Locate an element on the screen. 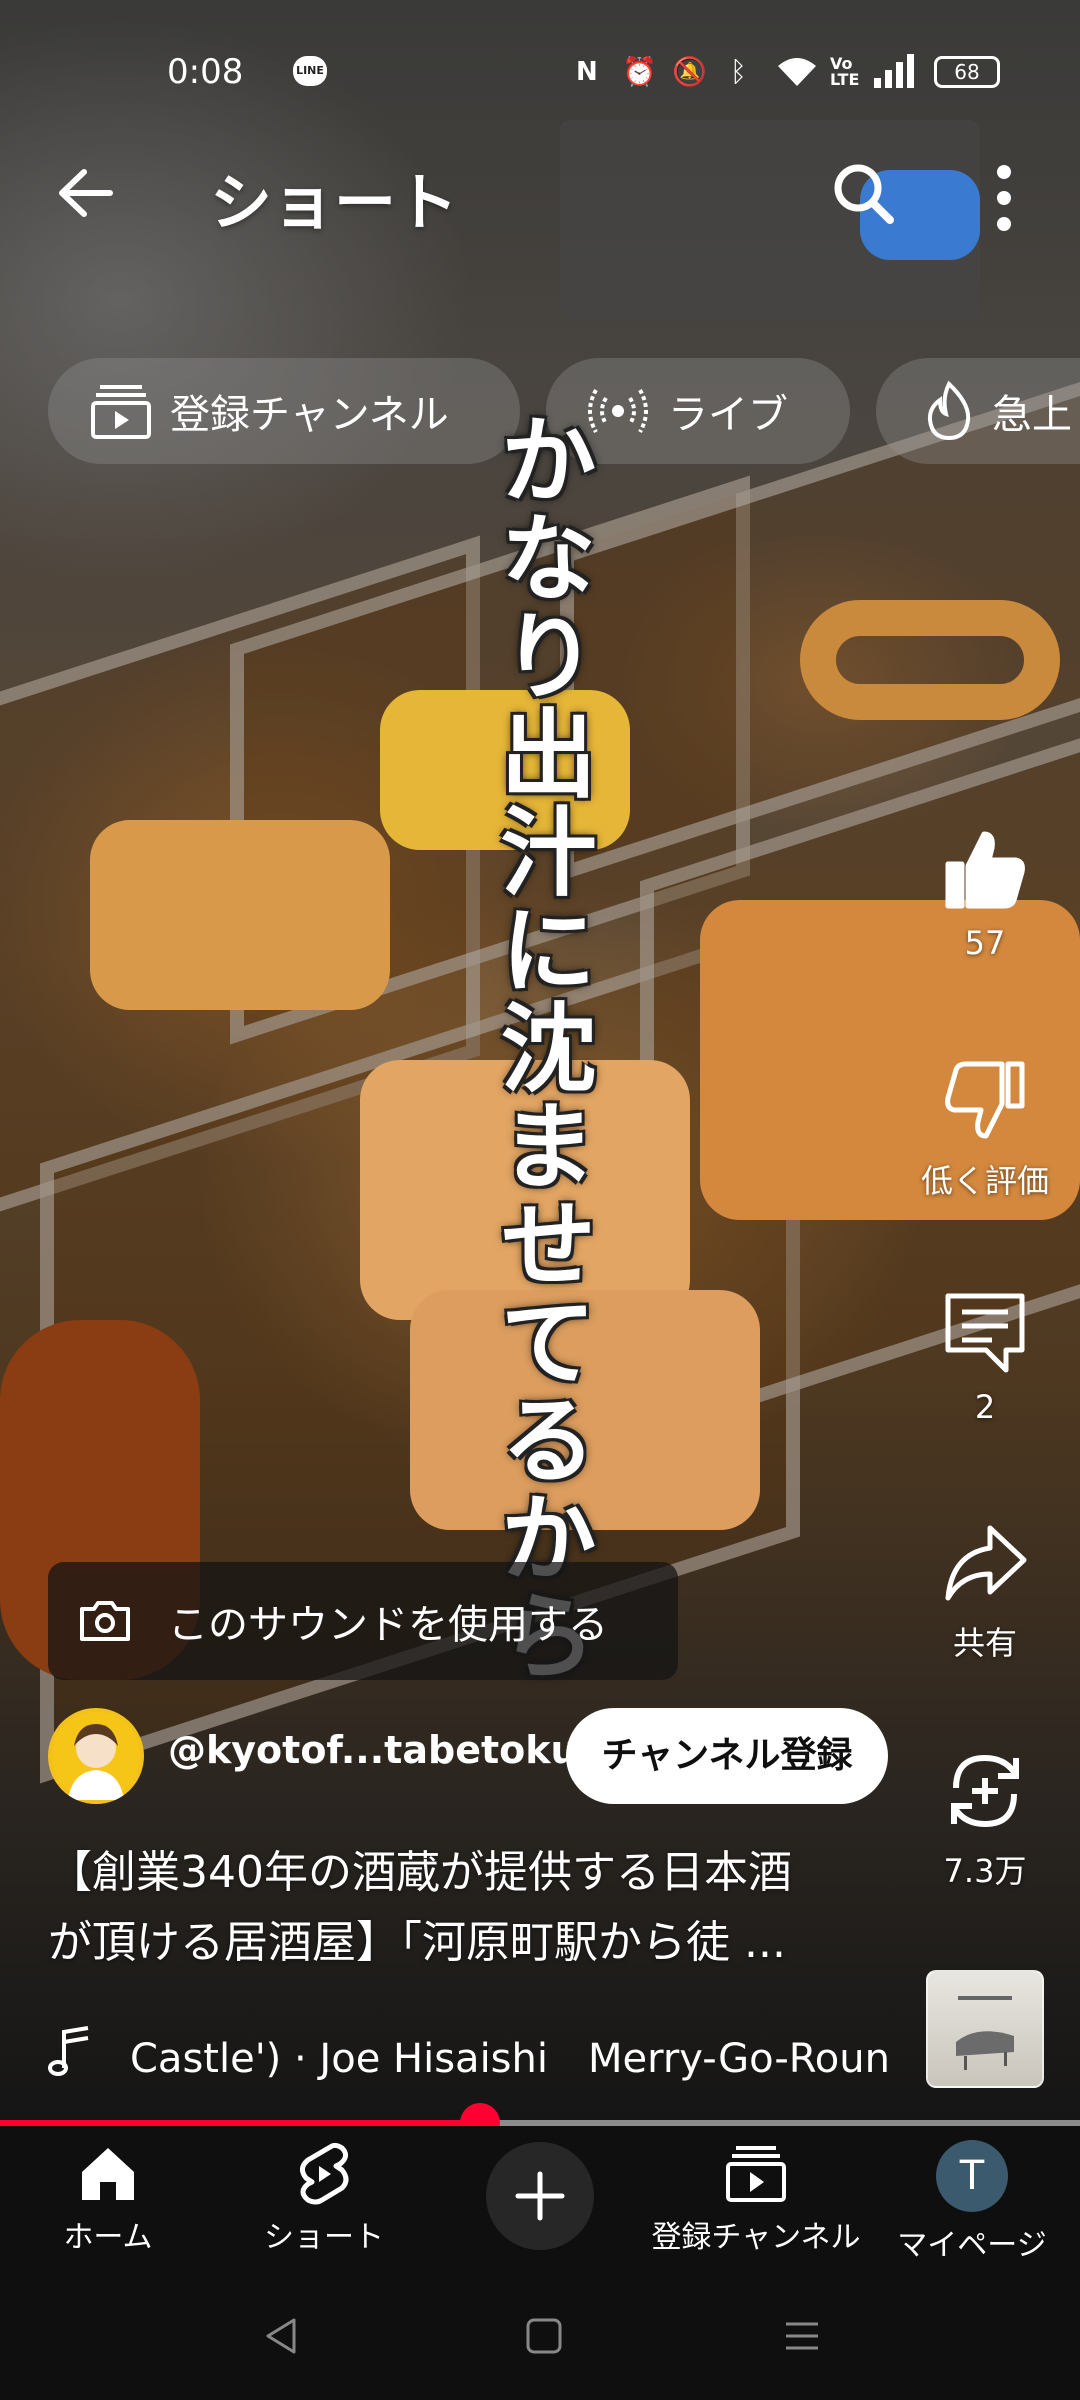  channel-avatar is located at coordinates (96, 1756).